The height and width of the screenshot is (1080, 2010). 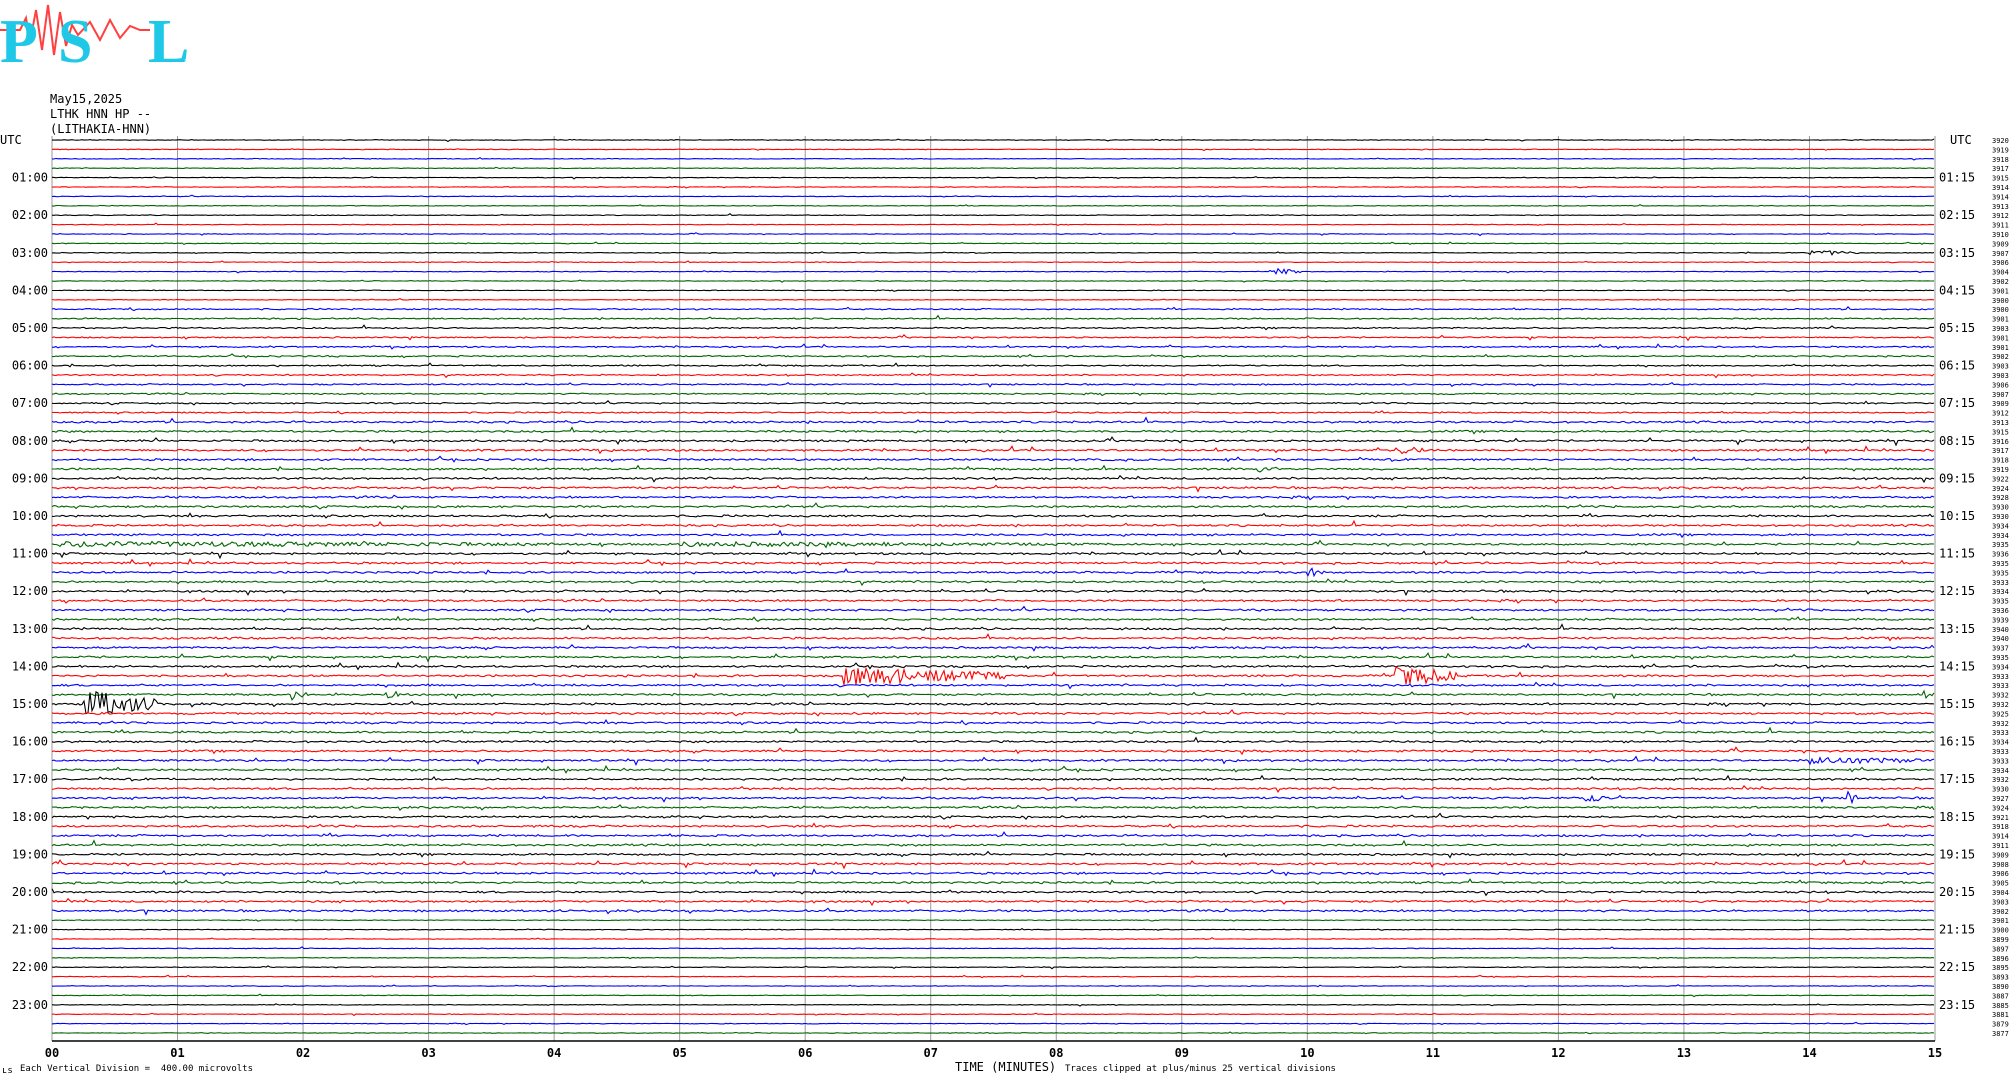 I want to click on count-label: 3900, so click(x=2000, y=310).